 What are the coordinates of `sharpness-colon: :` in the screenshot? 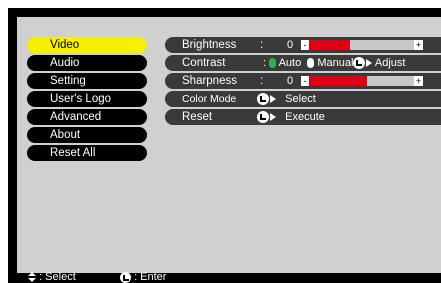 It's located at (262, 81).